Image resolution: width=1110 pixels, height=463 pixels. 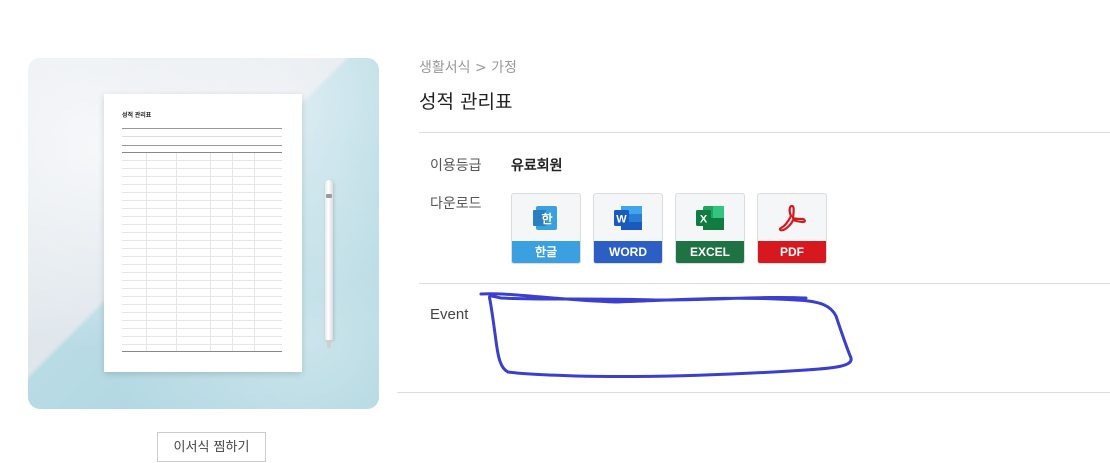 I want to click on page-title: 성적 관리표, so click(x=466, y=102).